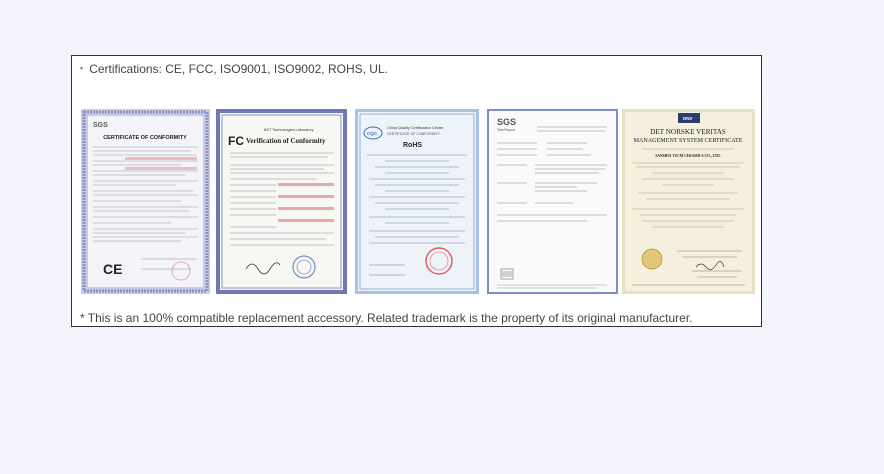  What do you see at coordinates (652, 259) in the screenshot?
I see `gold-seal-icon` at bounding box center [652, 259].